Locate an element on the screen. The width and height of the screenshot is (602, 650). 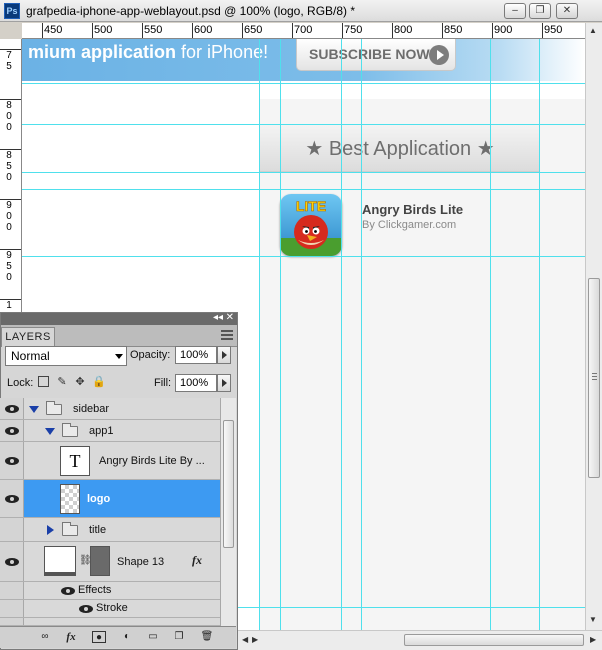
horizontal-scrollbar: ◀ ▶ ▶ is located at coordinates (420, 640).